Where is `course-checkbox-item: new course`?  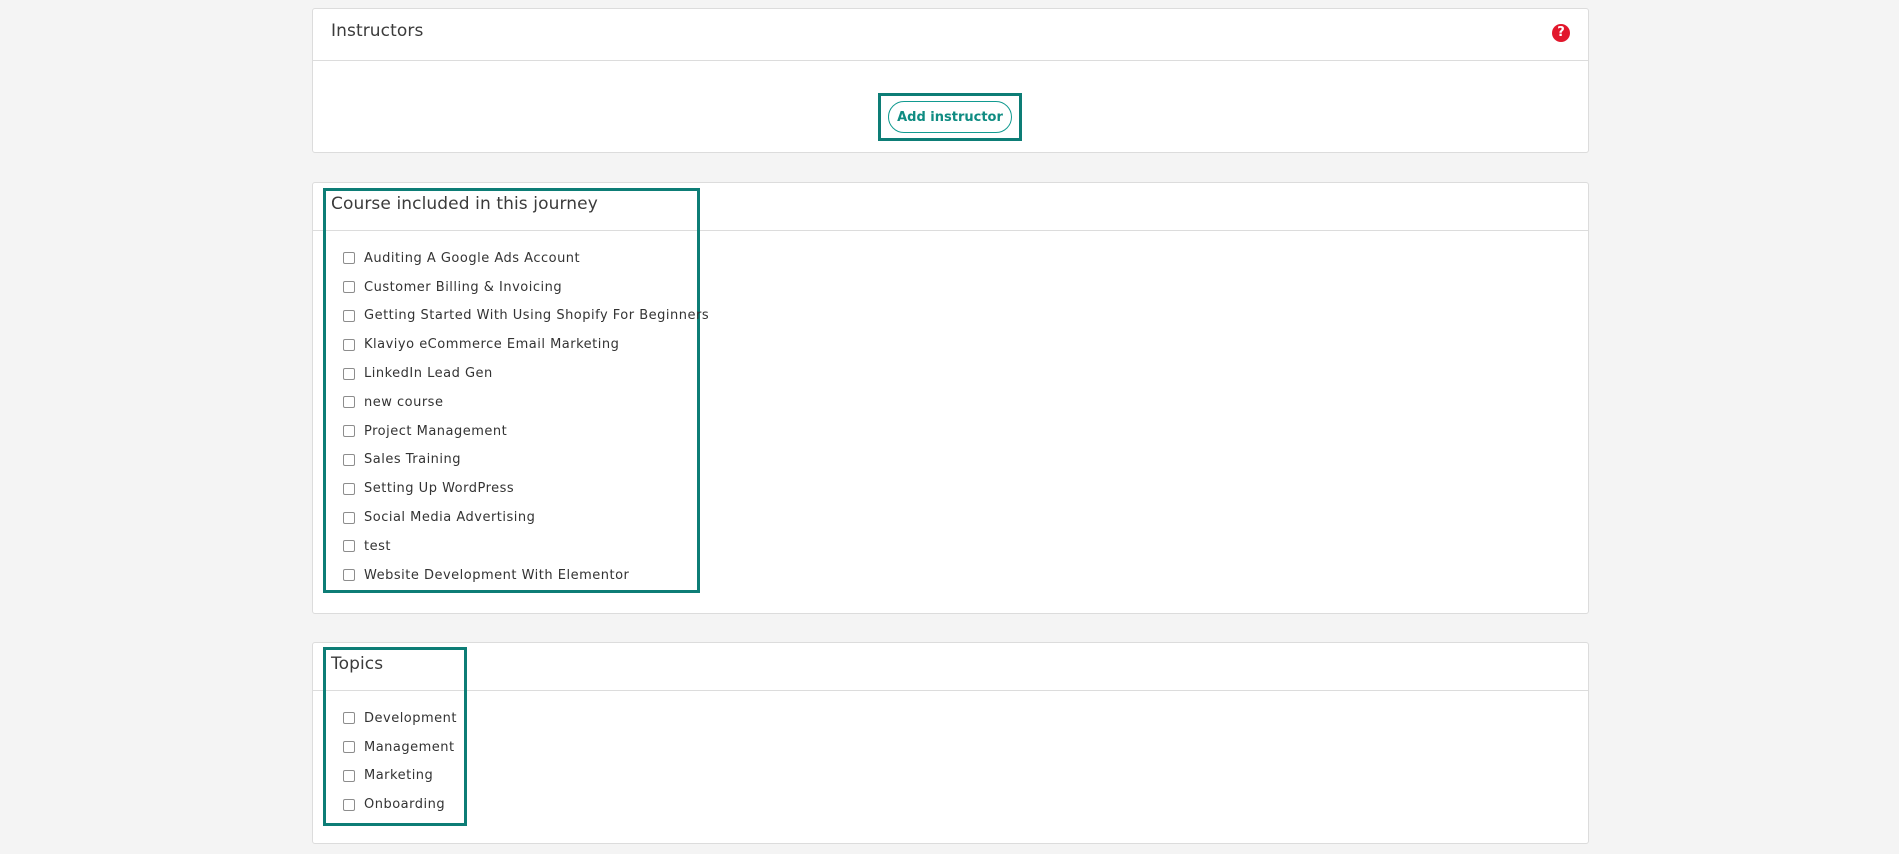 course-checkbox-item: new course is located at coordinates (526, 402).